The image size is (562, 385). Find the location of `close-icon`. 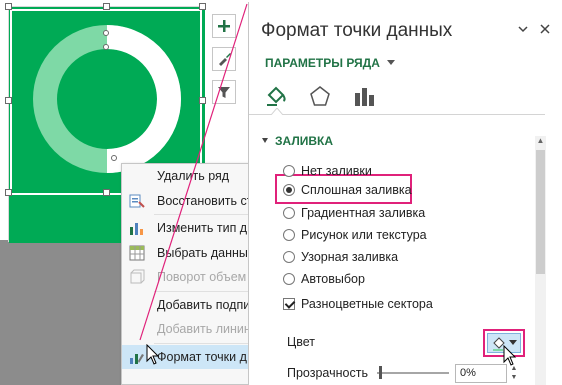

close-icon is located at coordinates (545, 29).